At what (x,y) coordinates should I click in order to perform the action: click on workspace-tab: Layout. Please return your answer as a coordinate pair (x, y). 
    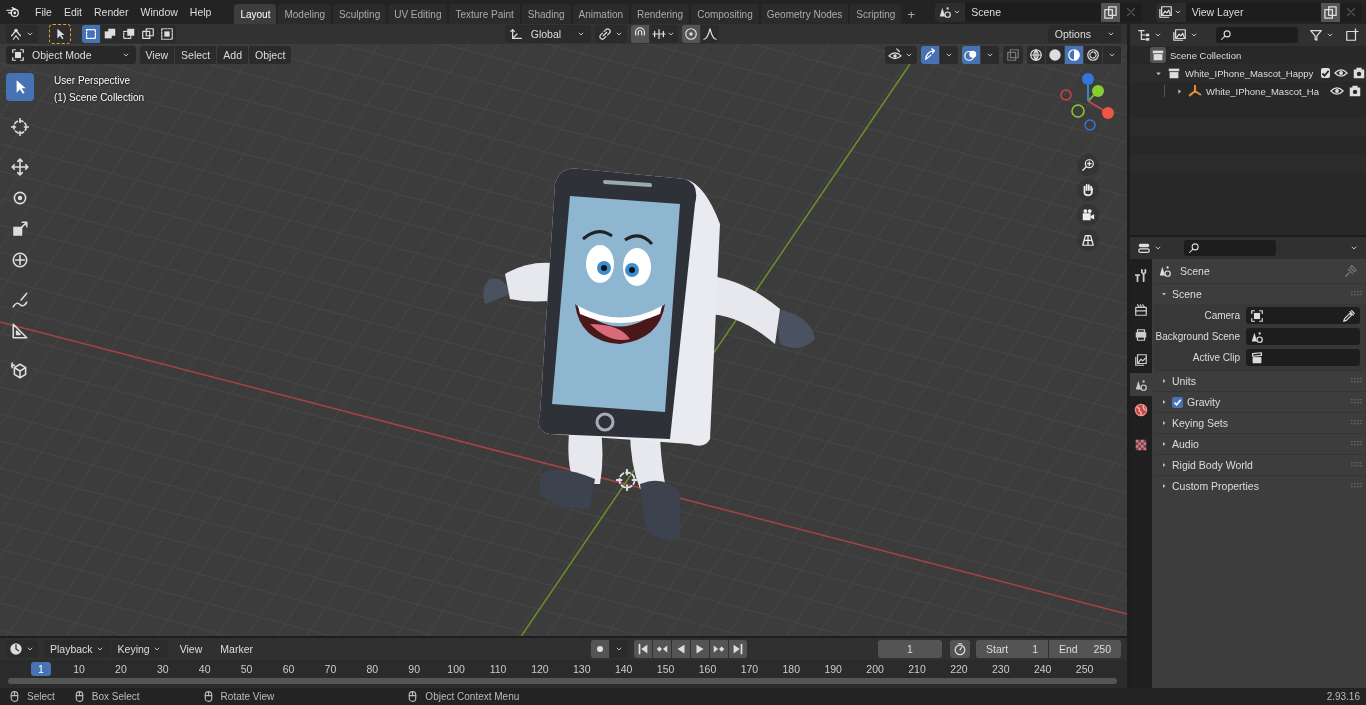
    Looking at the image, I should click on (255, 14).